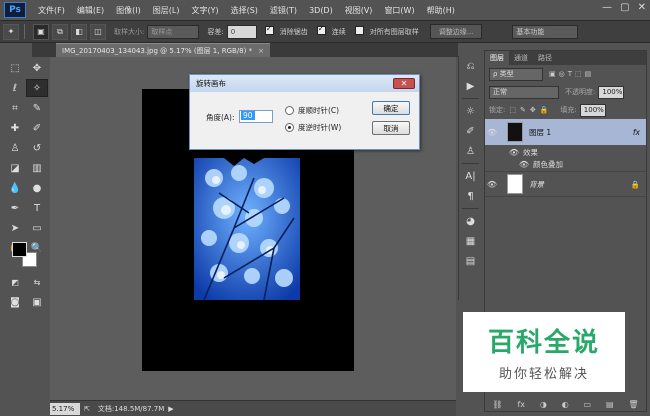  I want to click on angle-input: 90, so click(256, 116).